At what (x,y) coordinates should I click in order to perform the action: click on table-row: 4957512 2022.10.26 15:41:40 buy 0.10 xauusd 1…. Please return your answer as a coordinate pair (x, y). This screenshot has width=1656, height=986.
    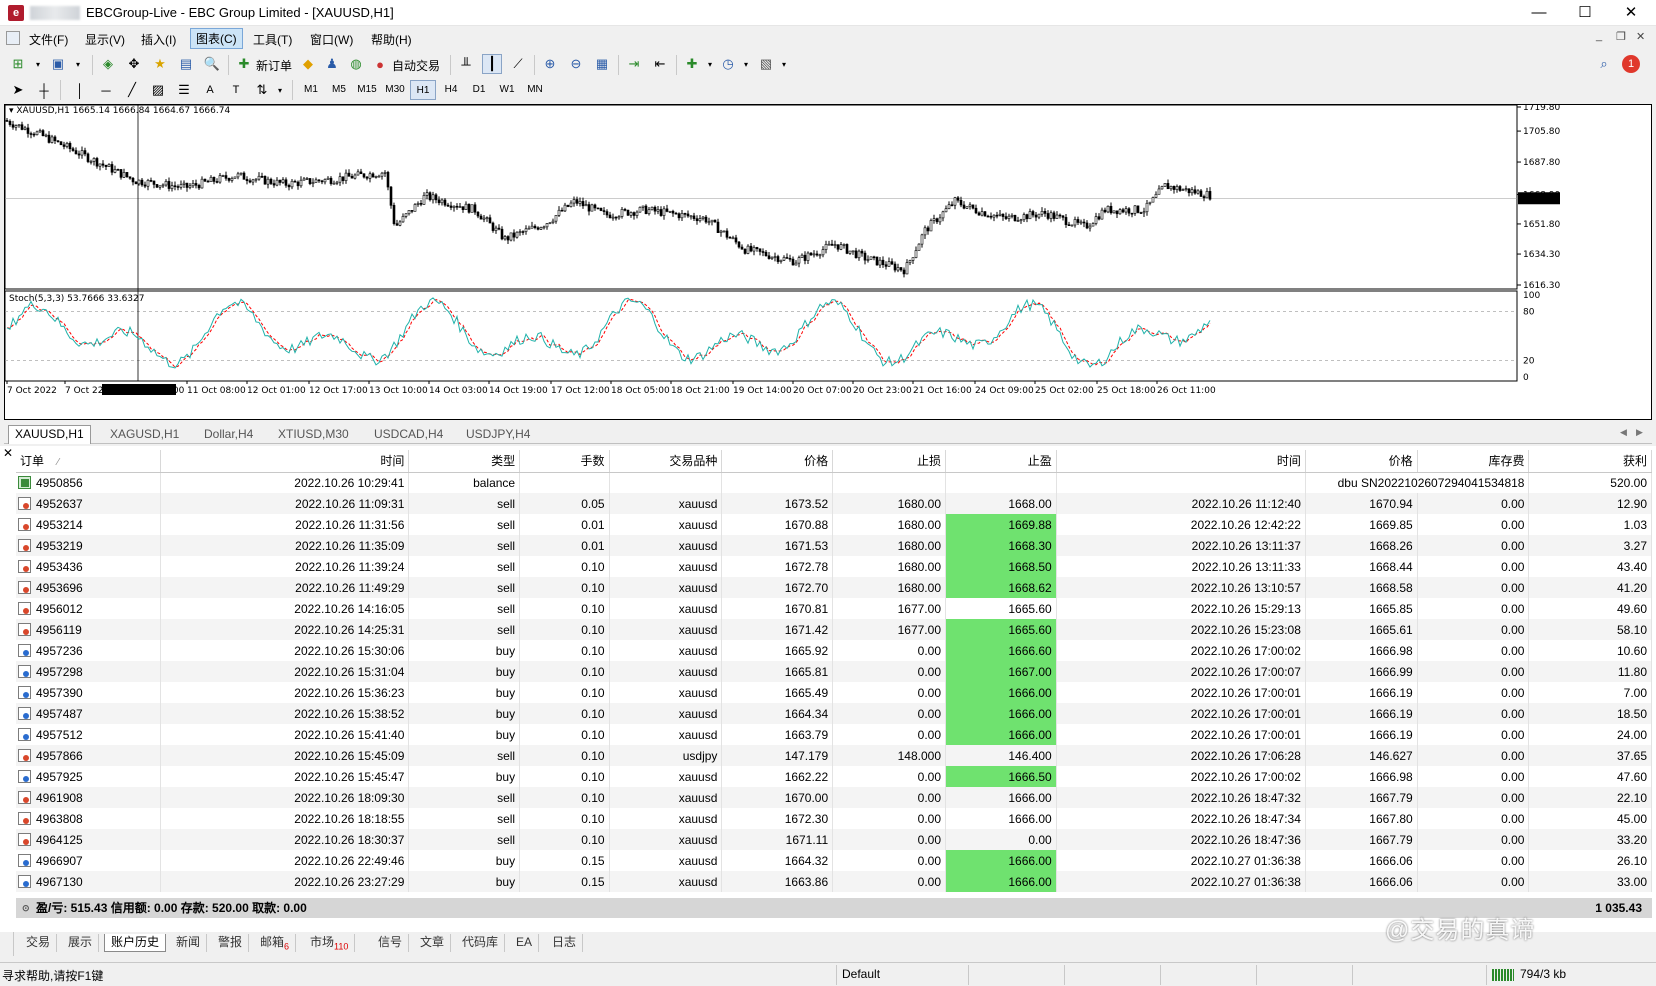
    Looking at the image, I should click on (834, 734).